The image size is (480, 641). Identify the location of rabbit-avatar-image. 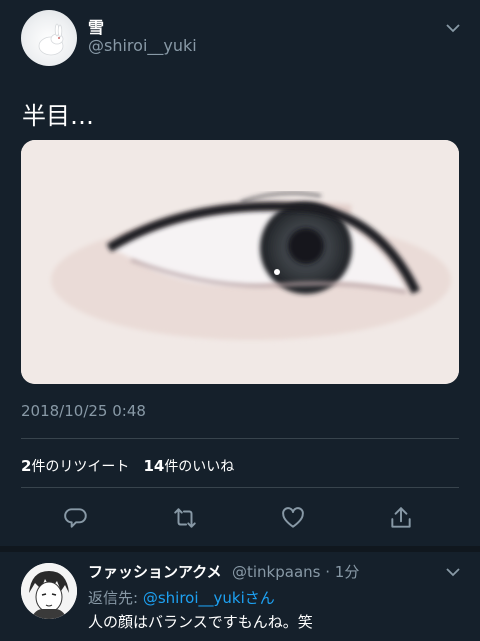
(51, 39).